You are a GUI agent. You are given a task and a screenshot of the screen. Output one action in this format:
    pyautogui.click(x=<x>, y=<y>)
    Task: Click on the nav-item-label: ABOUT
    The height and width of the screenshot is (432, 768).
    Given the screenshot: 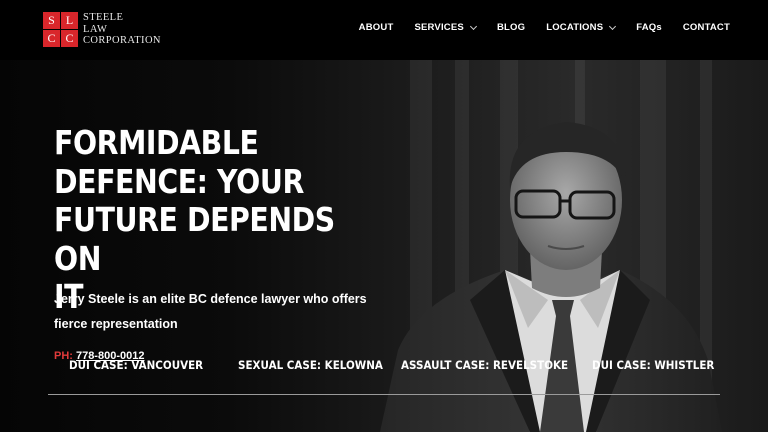 What is the action you would take?
    pyautogui.click(x=376, y=27)
    